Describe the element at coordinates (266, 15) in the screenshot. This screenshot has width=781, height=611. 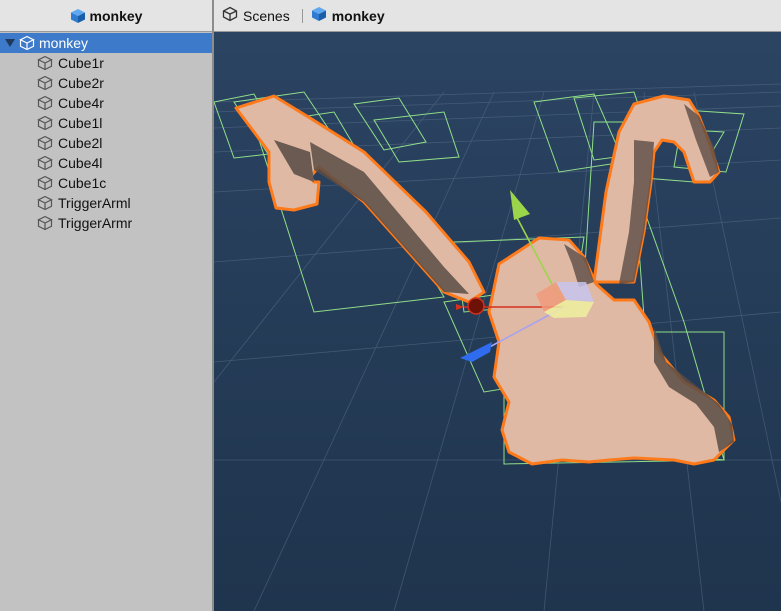
I see `breadcrumb-scenes-label: Scenes` at that location.